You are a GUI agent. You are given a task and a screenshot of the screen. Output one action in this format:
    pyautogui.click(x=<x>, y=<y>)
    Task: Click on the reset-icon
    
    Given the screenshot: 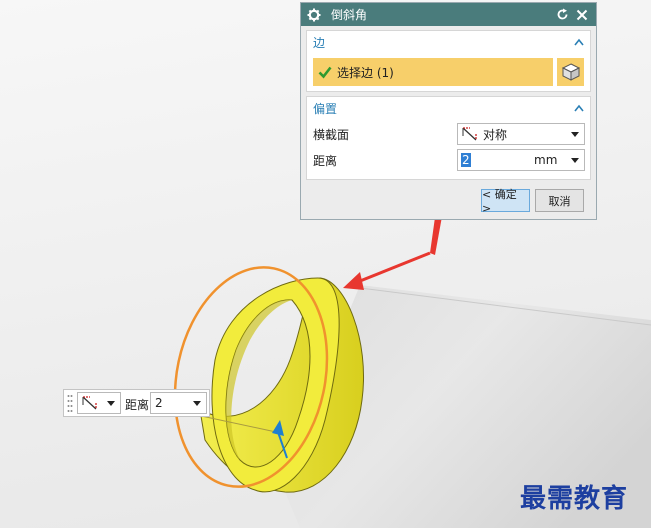 What is the action you would take?
    pyautogui.click(x=562, y=15)
    